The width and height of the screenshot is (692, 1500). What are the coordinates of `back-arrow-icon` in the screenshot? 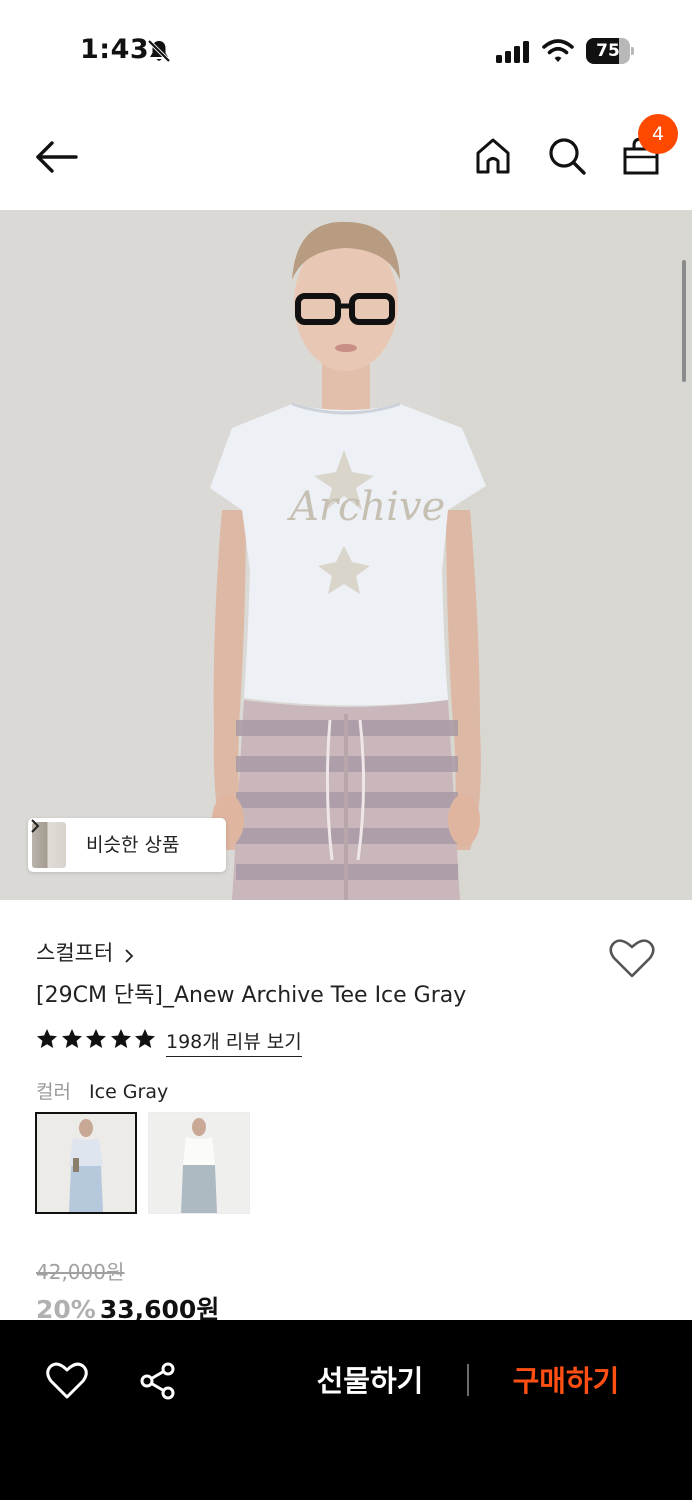 It's located at (56, 157).